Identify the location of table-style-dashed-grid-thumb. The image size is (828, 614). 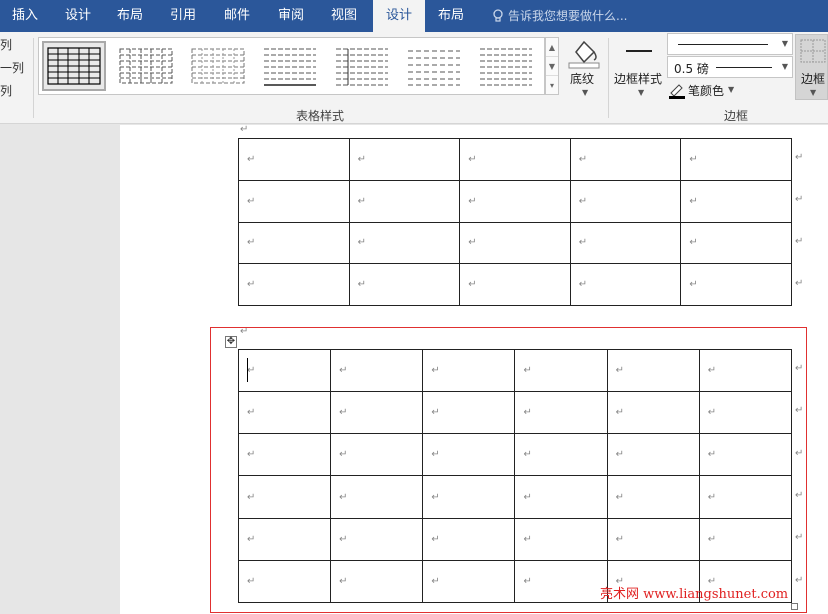
(146, 66).